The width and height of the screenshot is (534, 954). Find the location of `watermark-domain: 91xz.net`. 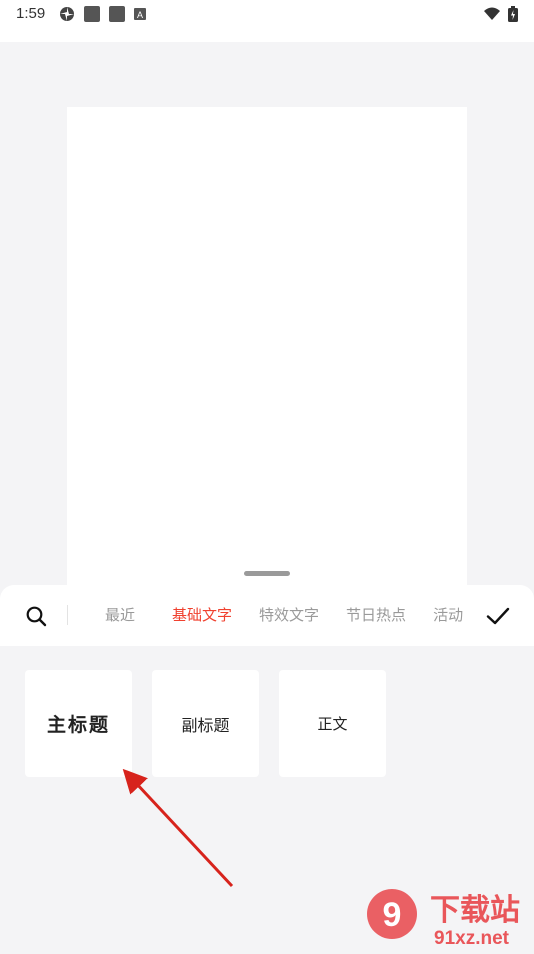

watermark-domain: 91xz.net is located at coordinates (472, 938).